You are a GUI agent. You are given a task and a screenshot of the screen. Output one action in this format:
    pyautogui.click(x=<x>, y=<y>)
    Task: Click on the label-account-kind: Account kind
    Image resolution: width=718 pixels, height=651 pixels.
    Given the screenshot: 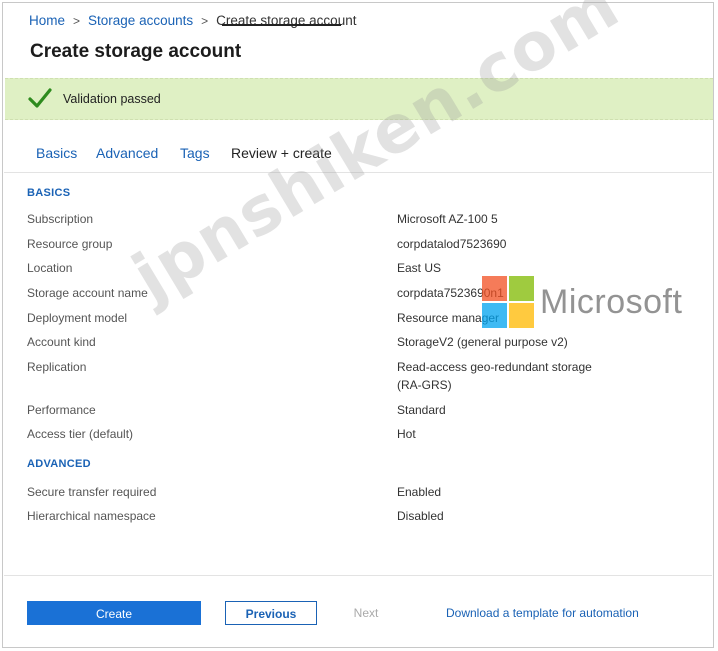 What is the action you would take?
    pyautogui.click(x=61, y=342)
    